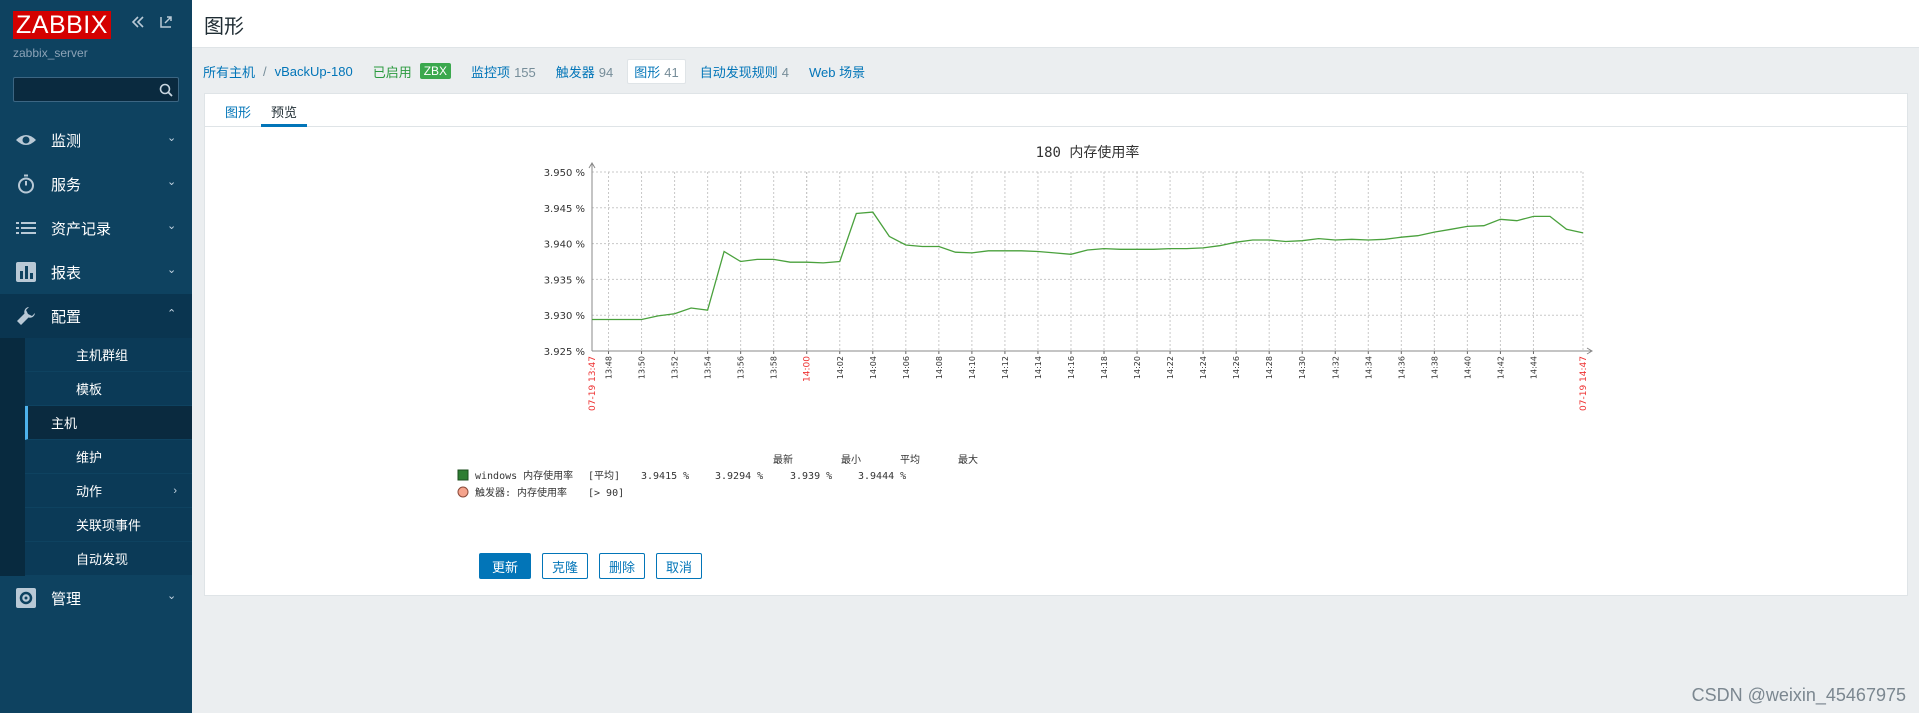 The height and width of the screenshot is (713, 1919). I want to click on search-input, so click(96, 89).